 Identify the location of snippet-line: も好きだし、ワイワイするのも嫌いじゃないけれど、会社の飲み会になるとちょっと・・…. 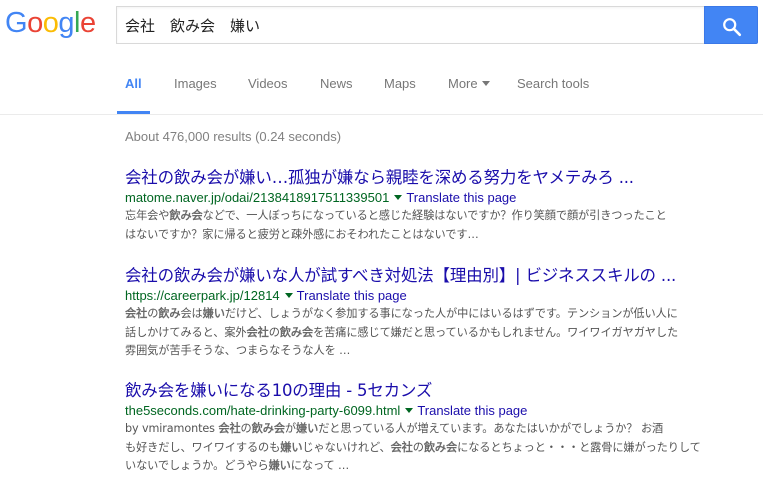
(440, 448).